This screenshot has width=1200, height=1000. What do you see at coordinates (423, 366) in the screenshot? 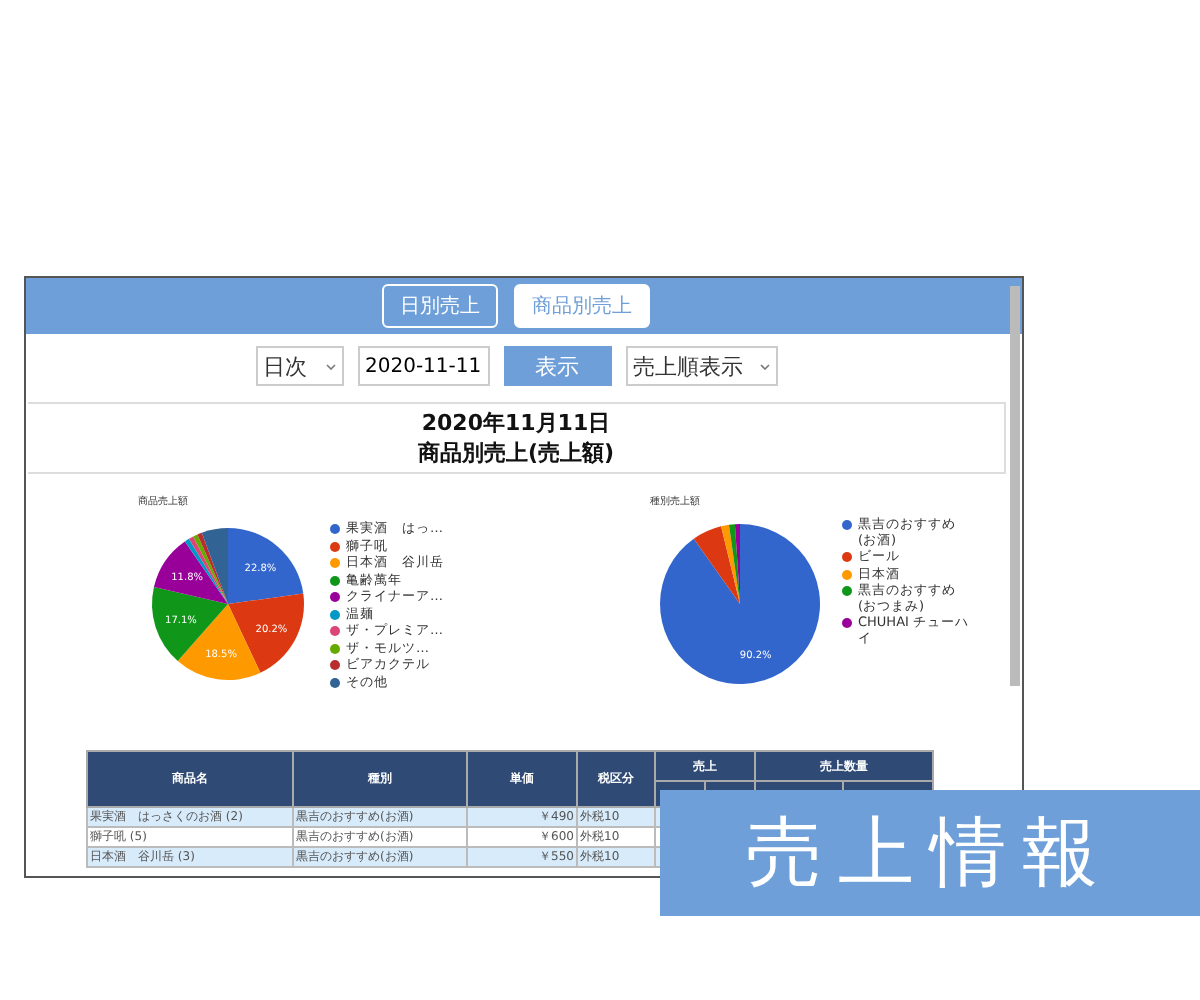
I see `date-field: 2020-11-11` at bounding box center [423, 366].